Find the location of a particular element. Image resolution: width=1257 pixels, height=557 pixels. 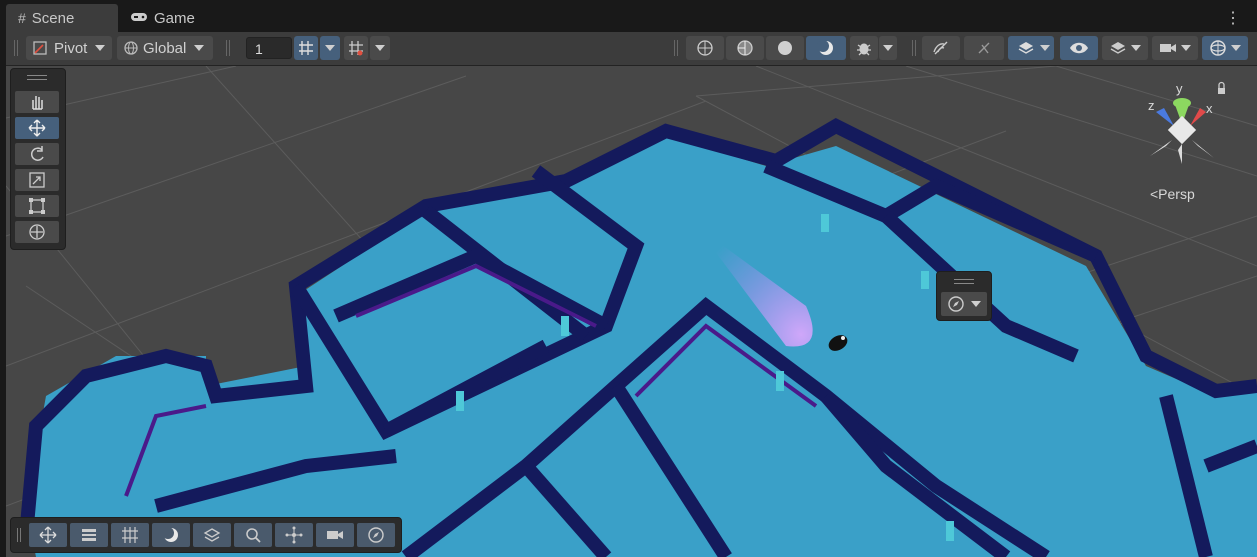

move-tool-button is located at coordinates (37, 128).